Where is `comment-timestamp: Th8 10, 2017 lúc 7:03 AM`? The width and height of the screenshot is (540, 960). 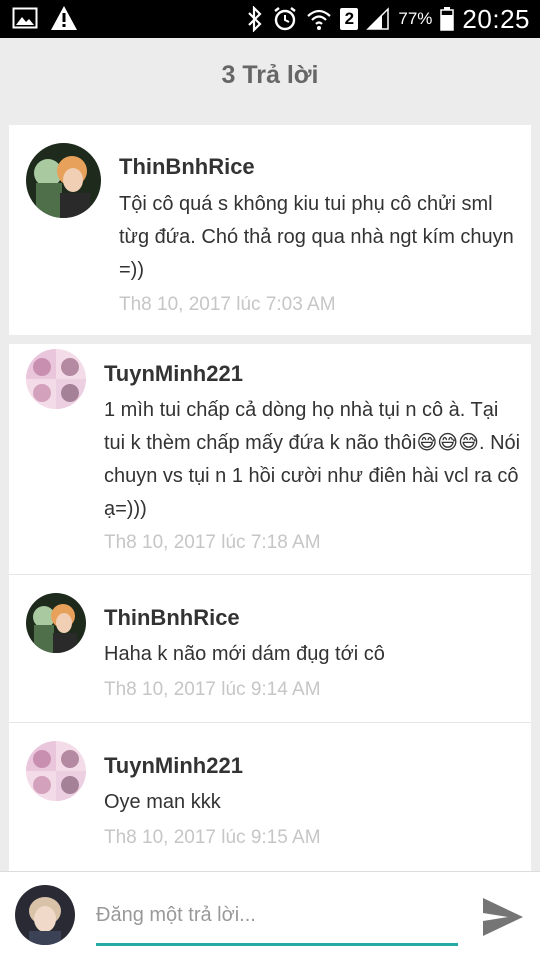
comment-timestamp: Th8 10, 2017 lúc 7:03 AM is located at coordinates (227, 304).